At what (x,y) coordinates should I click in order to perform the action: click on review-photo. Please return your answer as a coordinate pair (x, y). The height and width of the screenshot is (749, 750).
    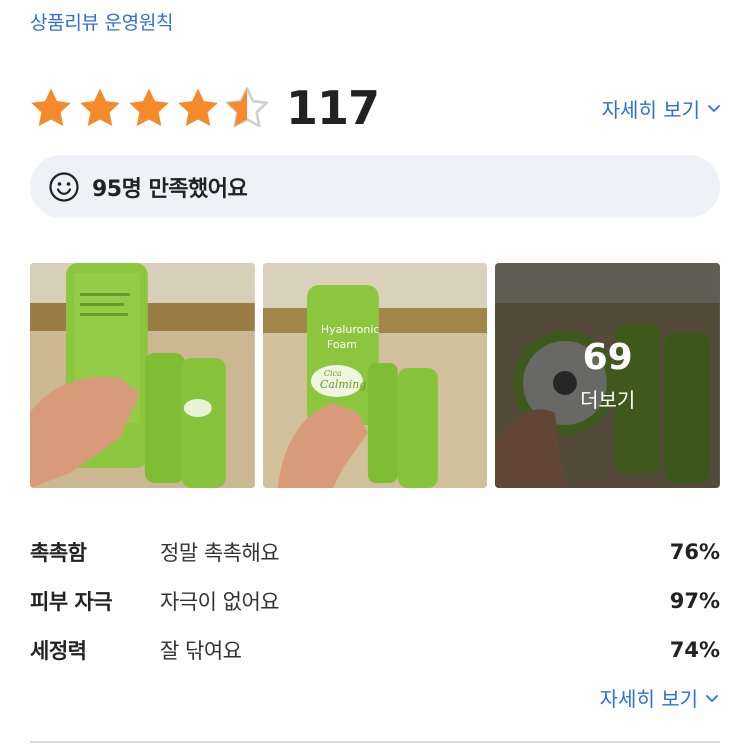
    Looking at the image, I should click on (142, 375).